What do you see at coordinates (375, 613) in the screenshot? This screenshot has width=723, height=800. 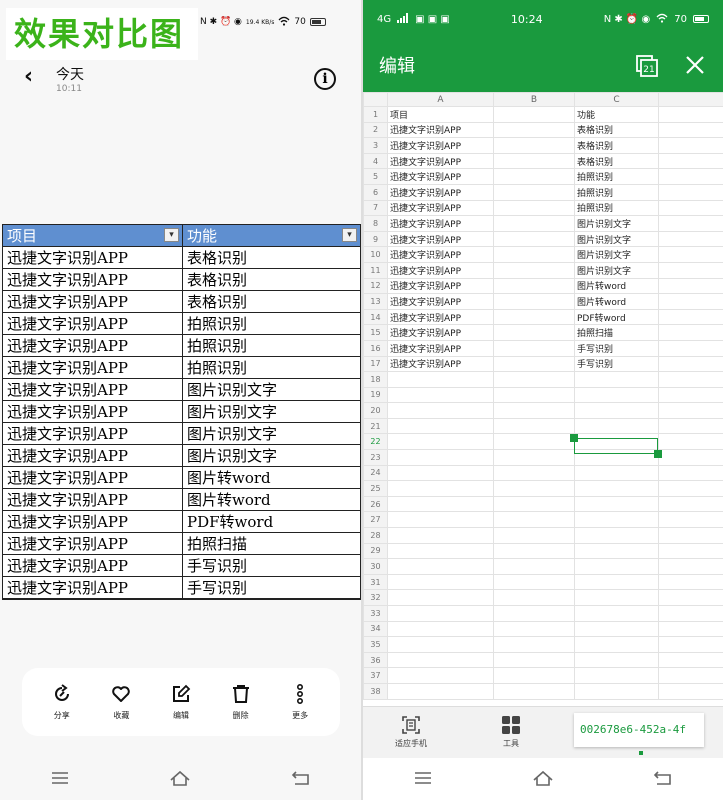 I see `row-number: 33` at bounding box center [375, 613].